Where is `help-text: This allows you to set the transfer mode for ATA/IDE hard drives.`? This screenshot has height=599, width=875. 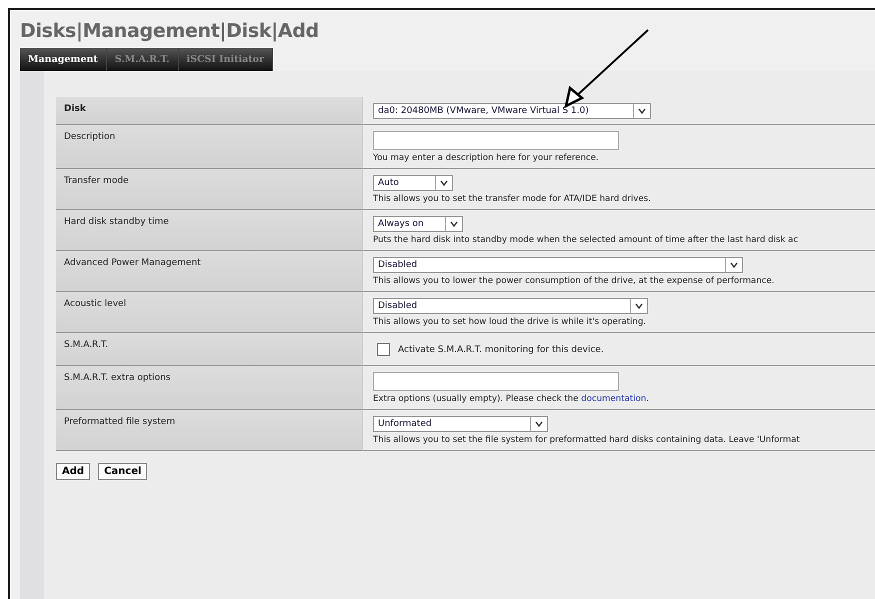
help-text: This allows you to set the transfer mode for ATA/IDE hard drives. is located at coordinates (512, 199).